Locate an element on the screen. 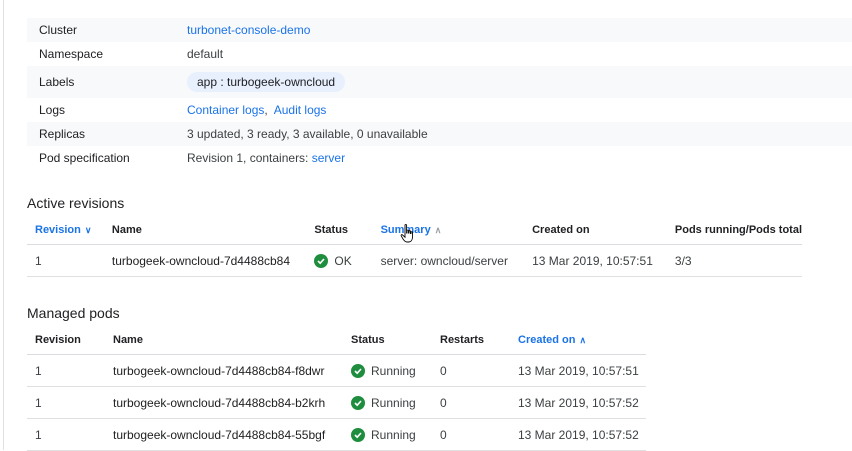 Image resolution: width=852 pixels, height=451 pixels. col-revision: Revision is located at coordinates (66, 340).